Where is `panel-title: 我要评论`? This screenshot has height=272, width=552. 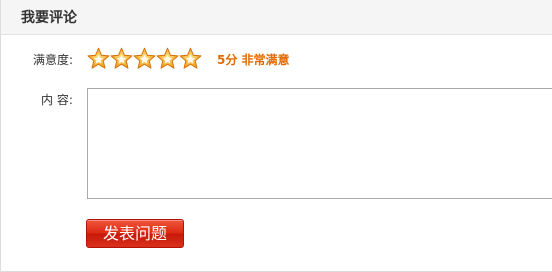
panel-title: 我要评论 is located at coordinates (49, 18).